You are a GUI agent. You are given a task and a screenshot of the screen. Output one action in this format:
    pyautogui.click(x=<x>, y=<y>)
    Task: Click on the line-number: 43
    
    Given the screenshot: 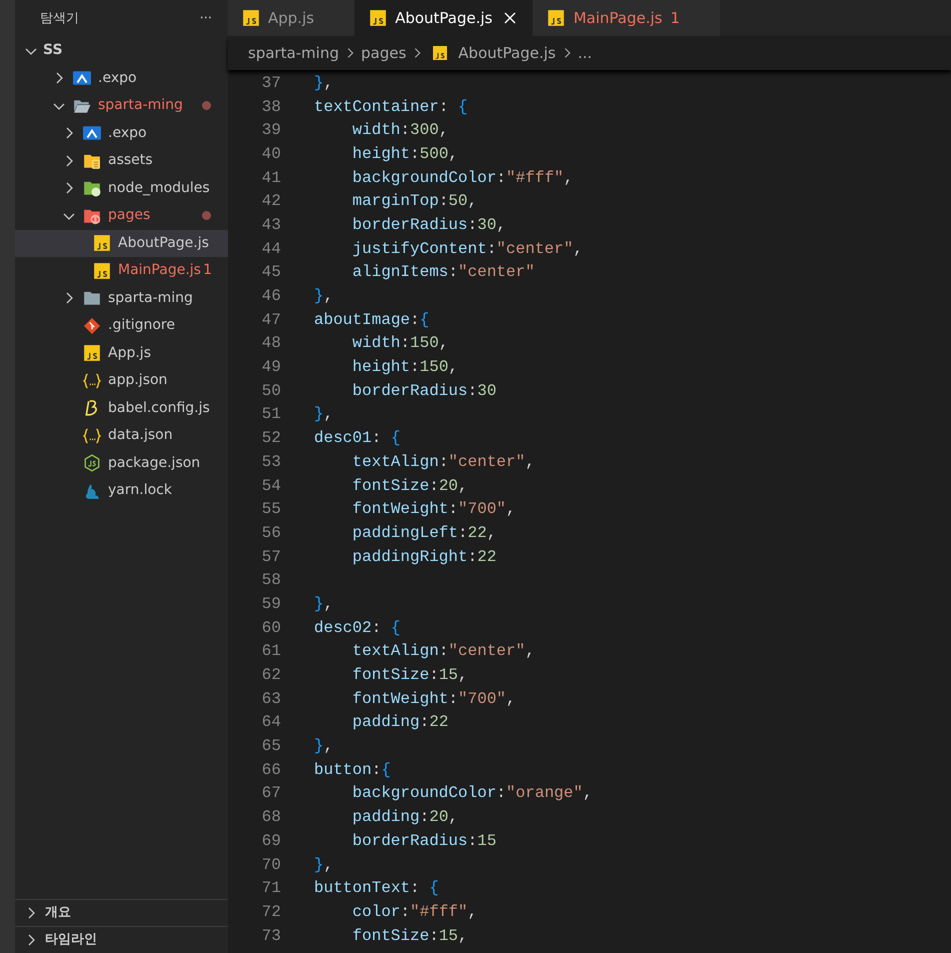 What is the action you would take?
    pyautogui.click(x=270, y=225)
    